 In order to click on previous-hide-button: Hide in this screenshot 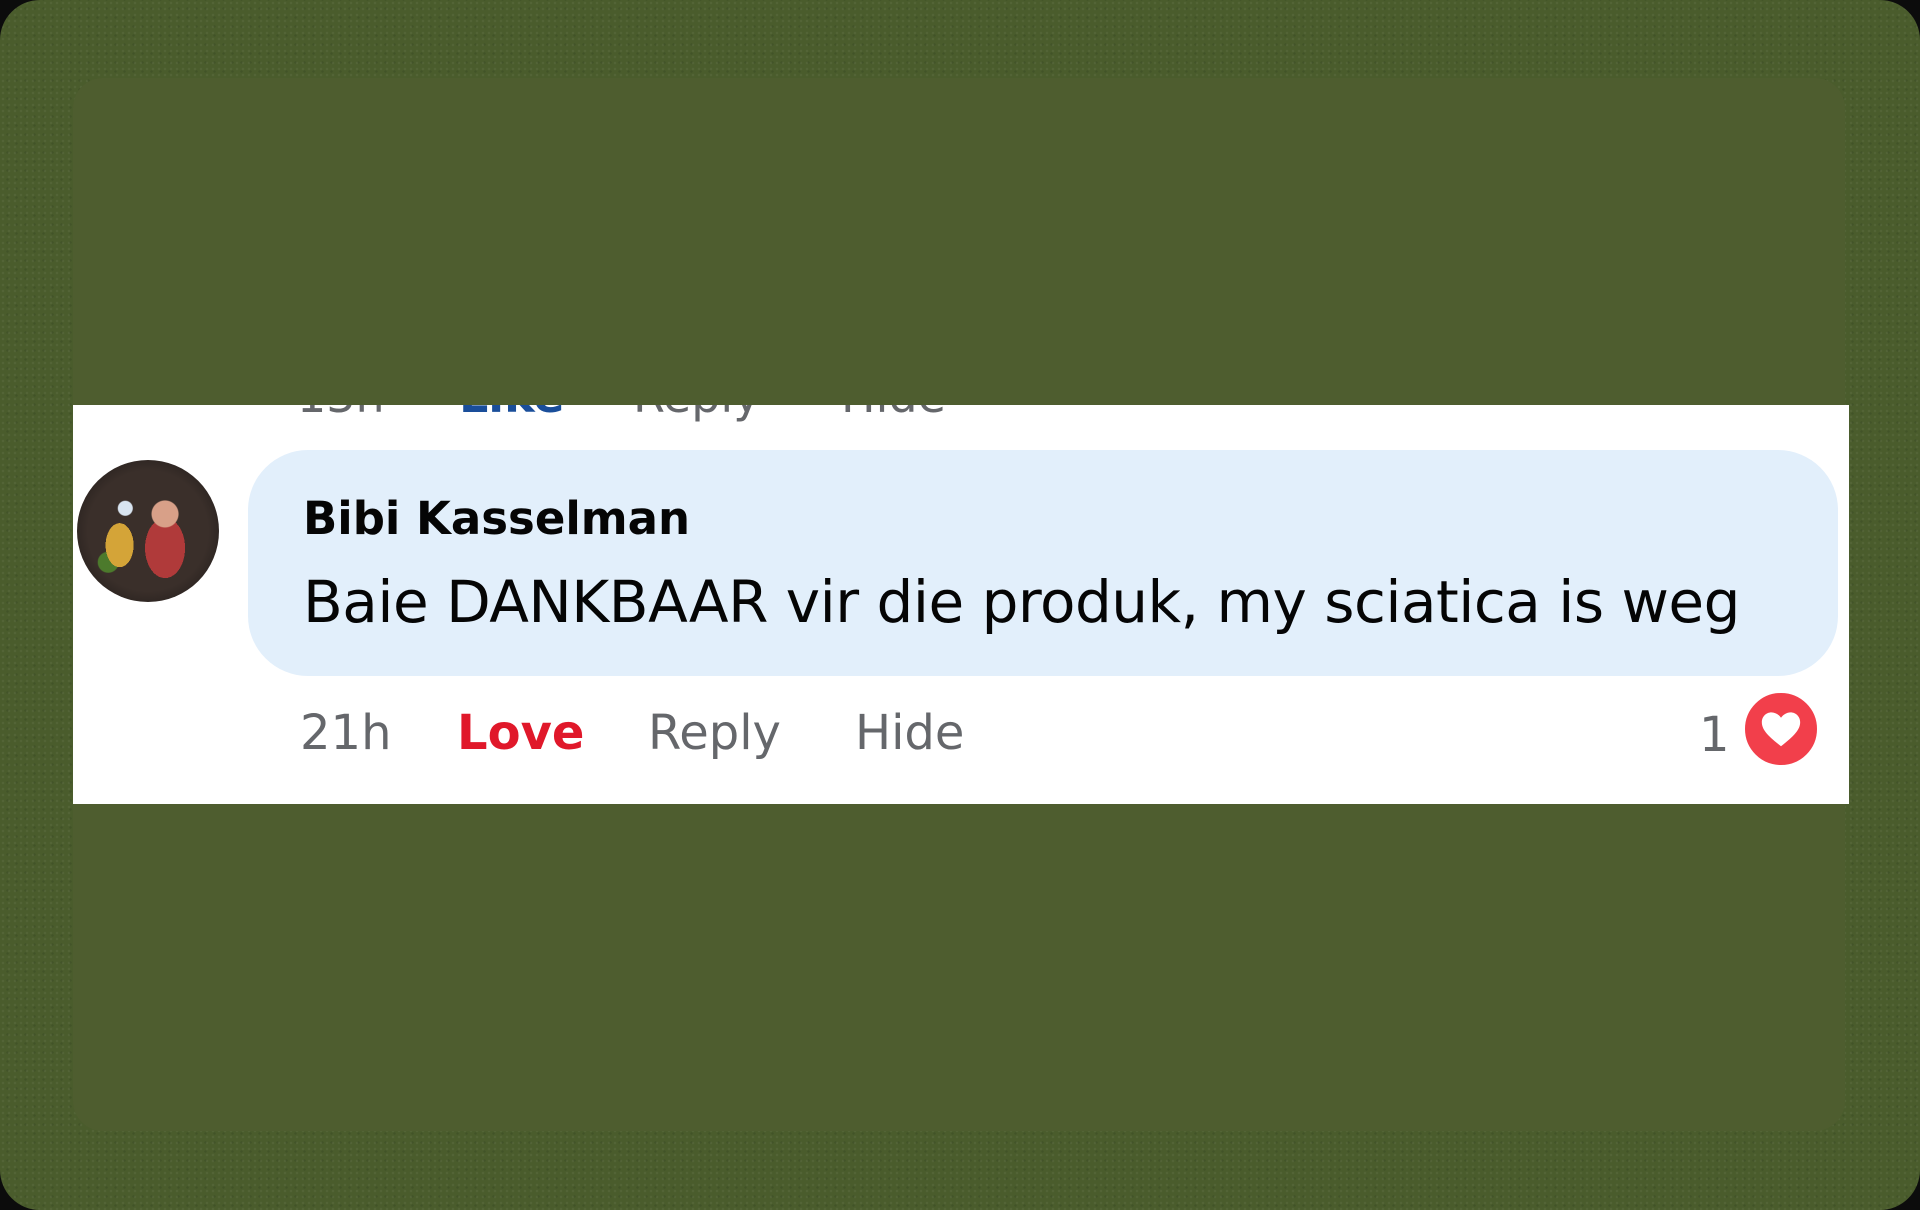, I will do `click(893, 414)`.